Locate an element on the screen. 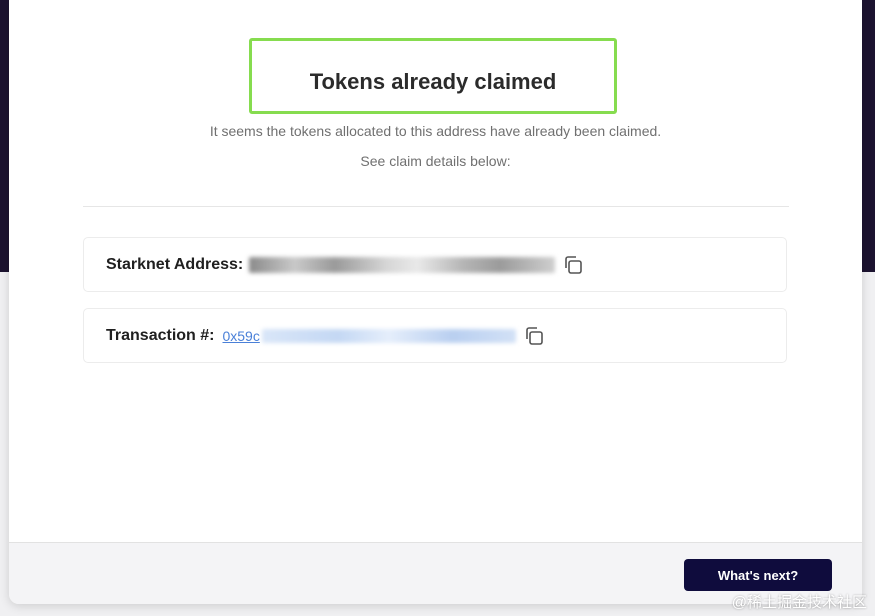 This screenshot has height=616, width=875. whats-next-button: What's next? is located at coordinates (758, 575).